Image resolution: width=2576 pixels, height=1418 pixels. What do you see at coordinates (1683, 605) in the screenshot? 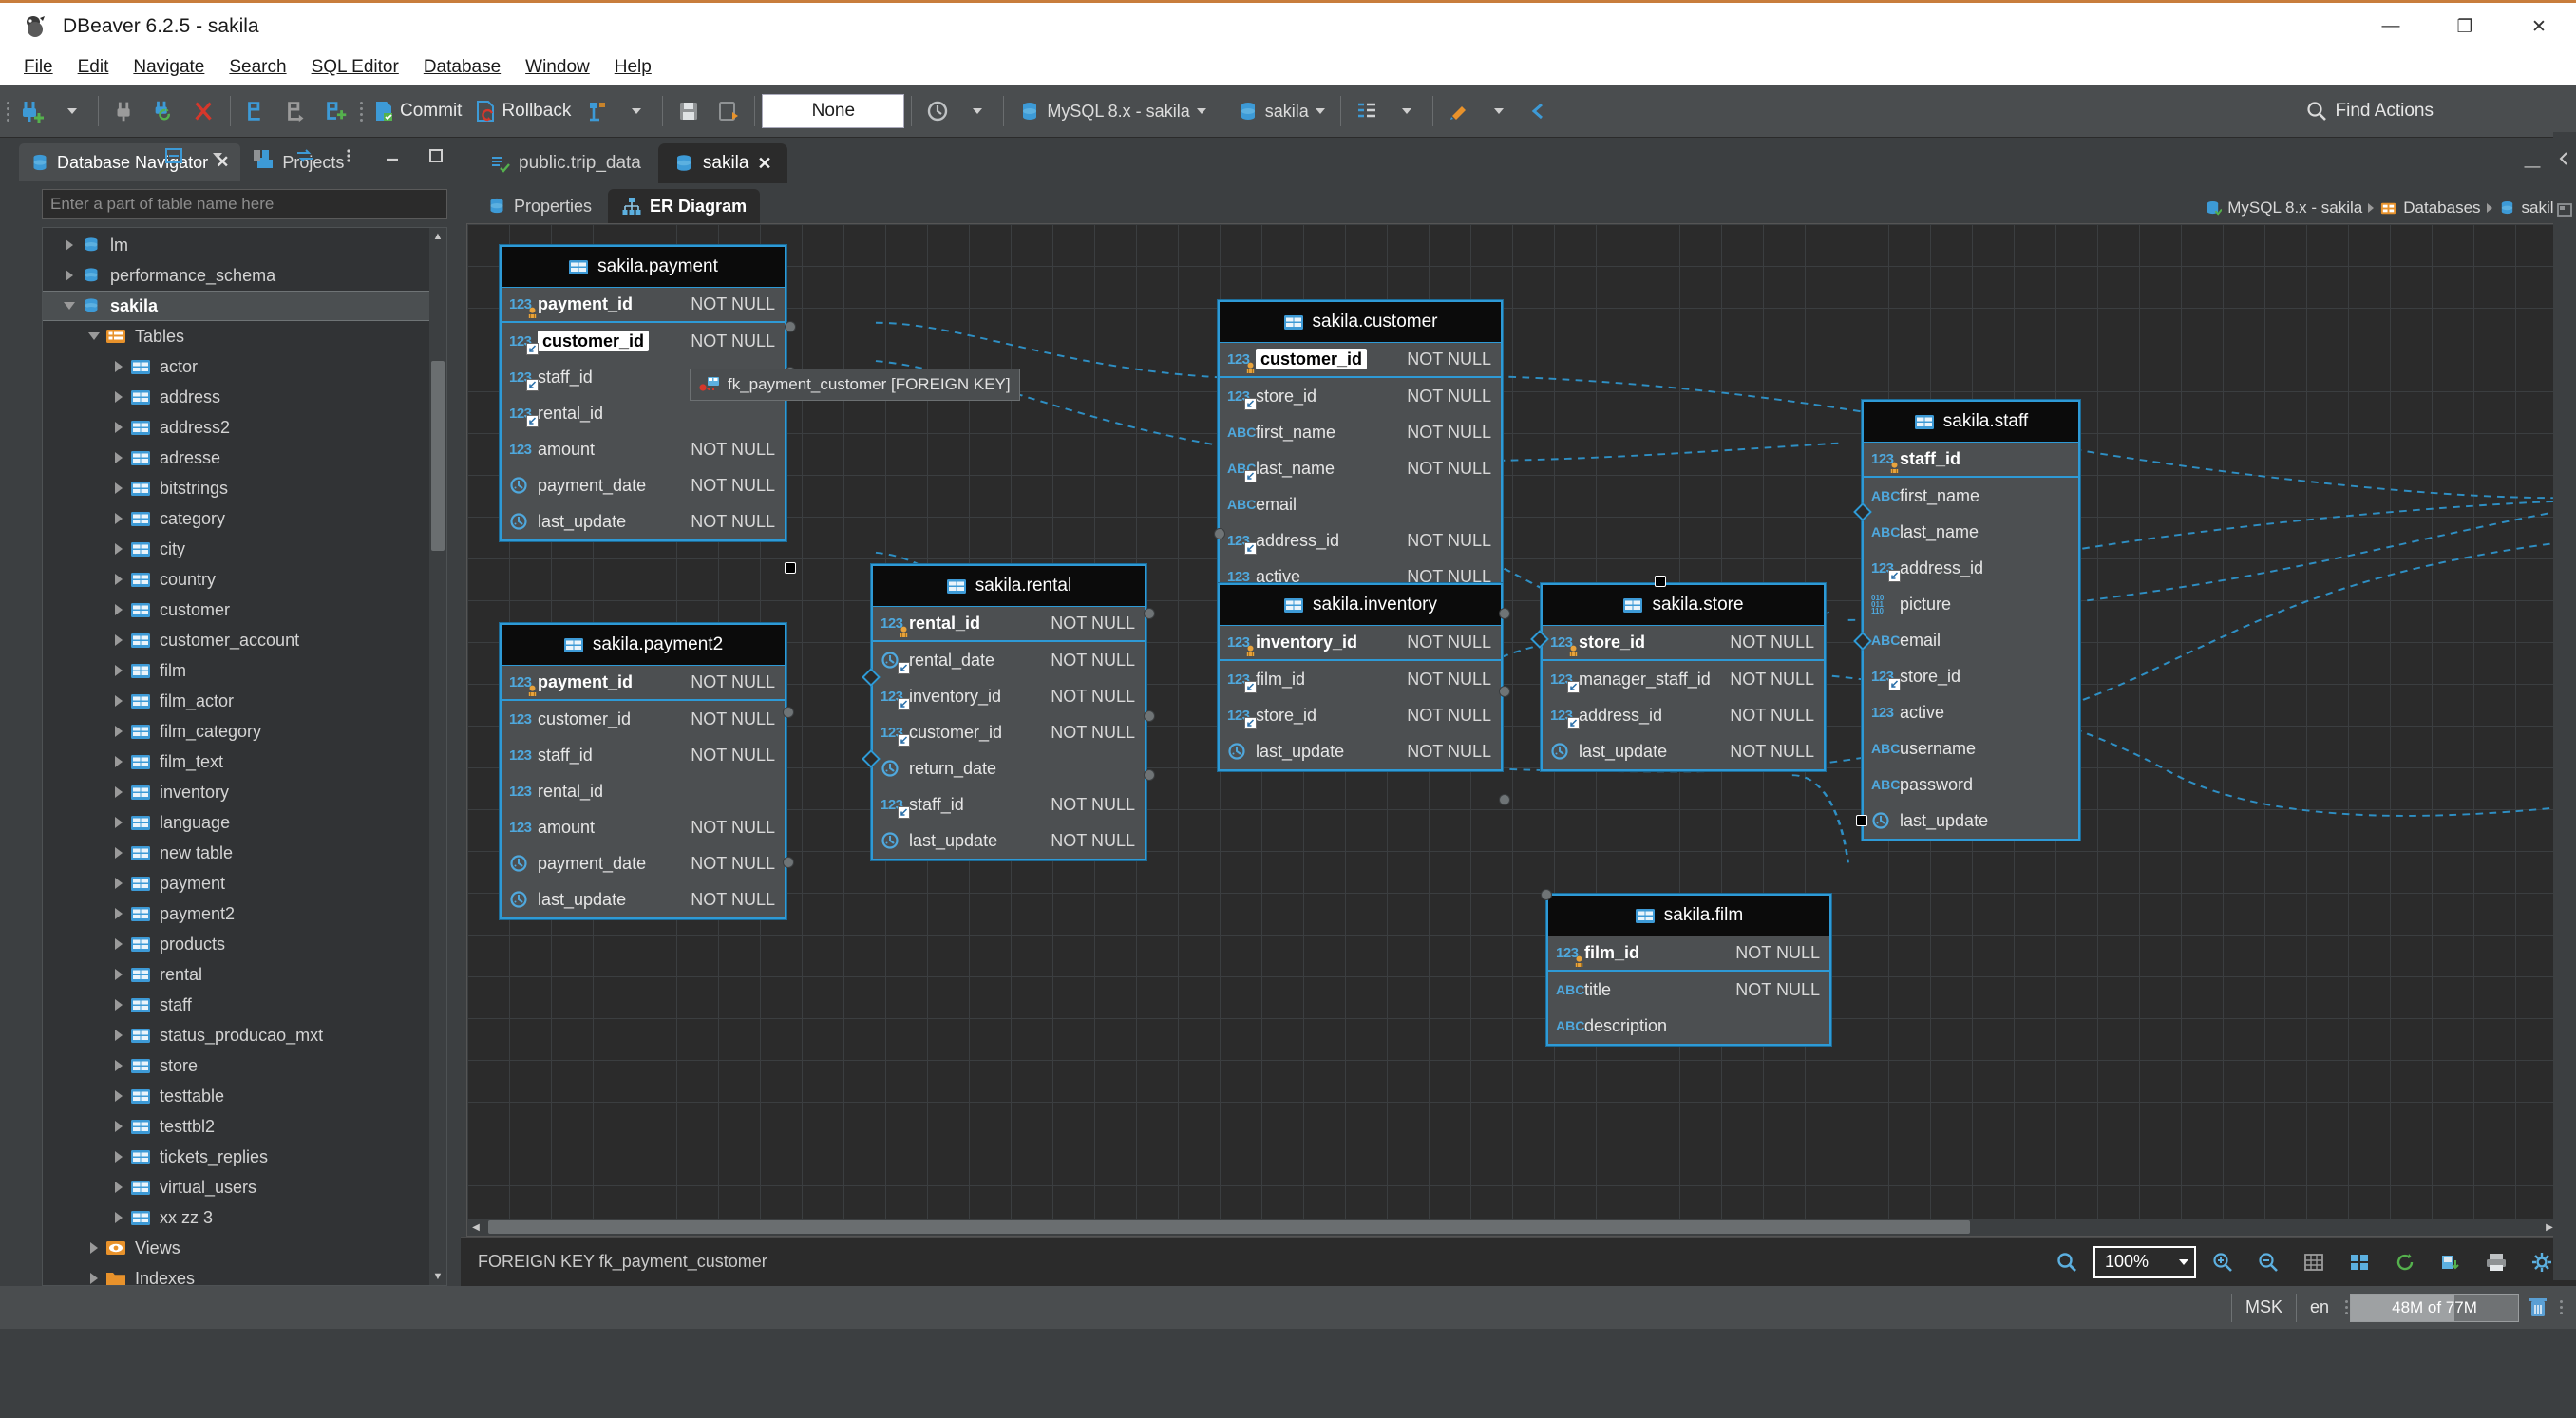
I see `er-table-header: sakila.store` at bounding box center [1683, 605].